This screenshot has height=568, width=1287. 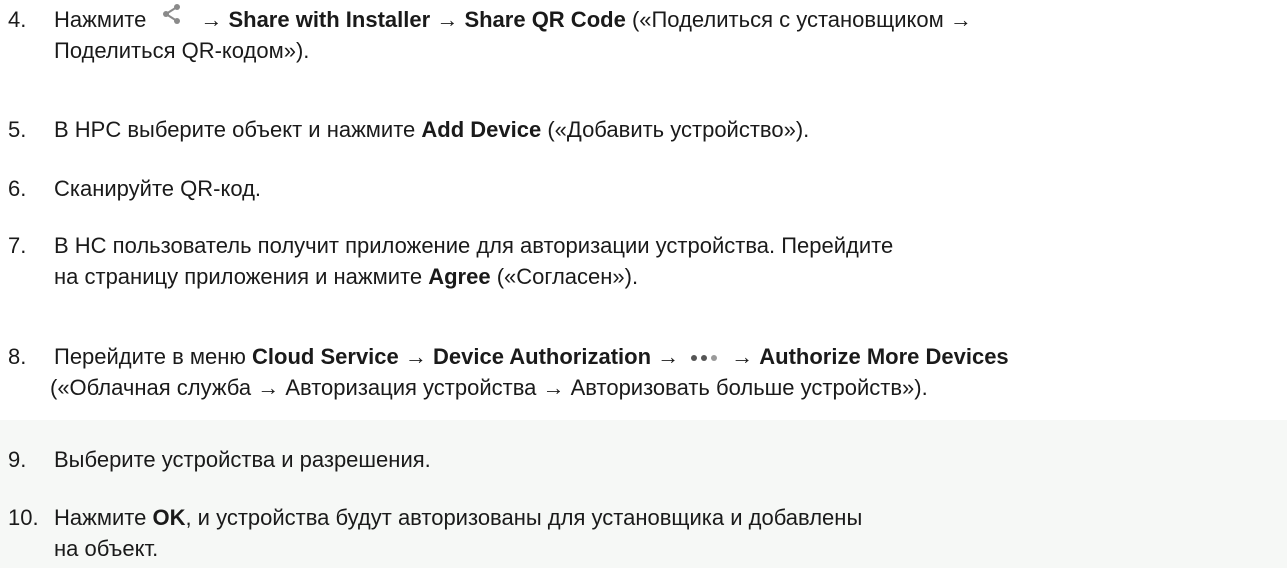 What do you see at coordinates (17, 356) in the screenshot?
I see `step-number: 8.` at bounding box center [17, 356].